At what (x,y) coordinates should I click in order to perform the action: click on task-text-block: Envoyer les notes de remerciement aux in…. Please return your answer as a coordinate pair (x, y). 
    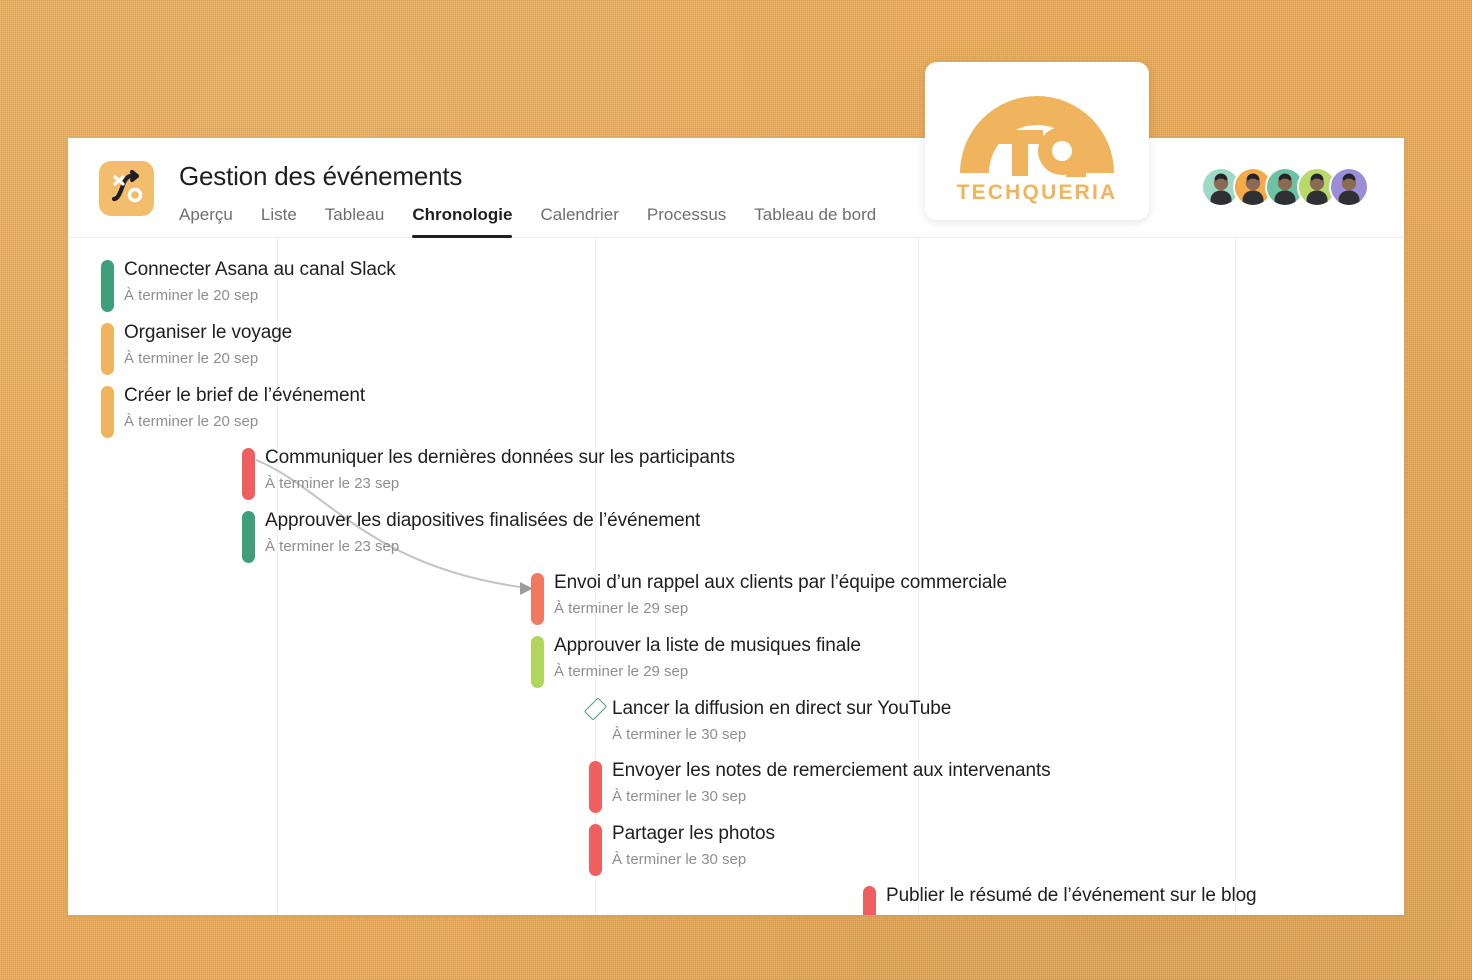
    Looking at the image, I should click on (831, 783).